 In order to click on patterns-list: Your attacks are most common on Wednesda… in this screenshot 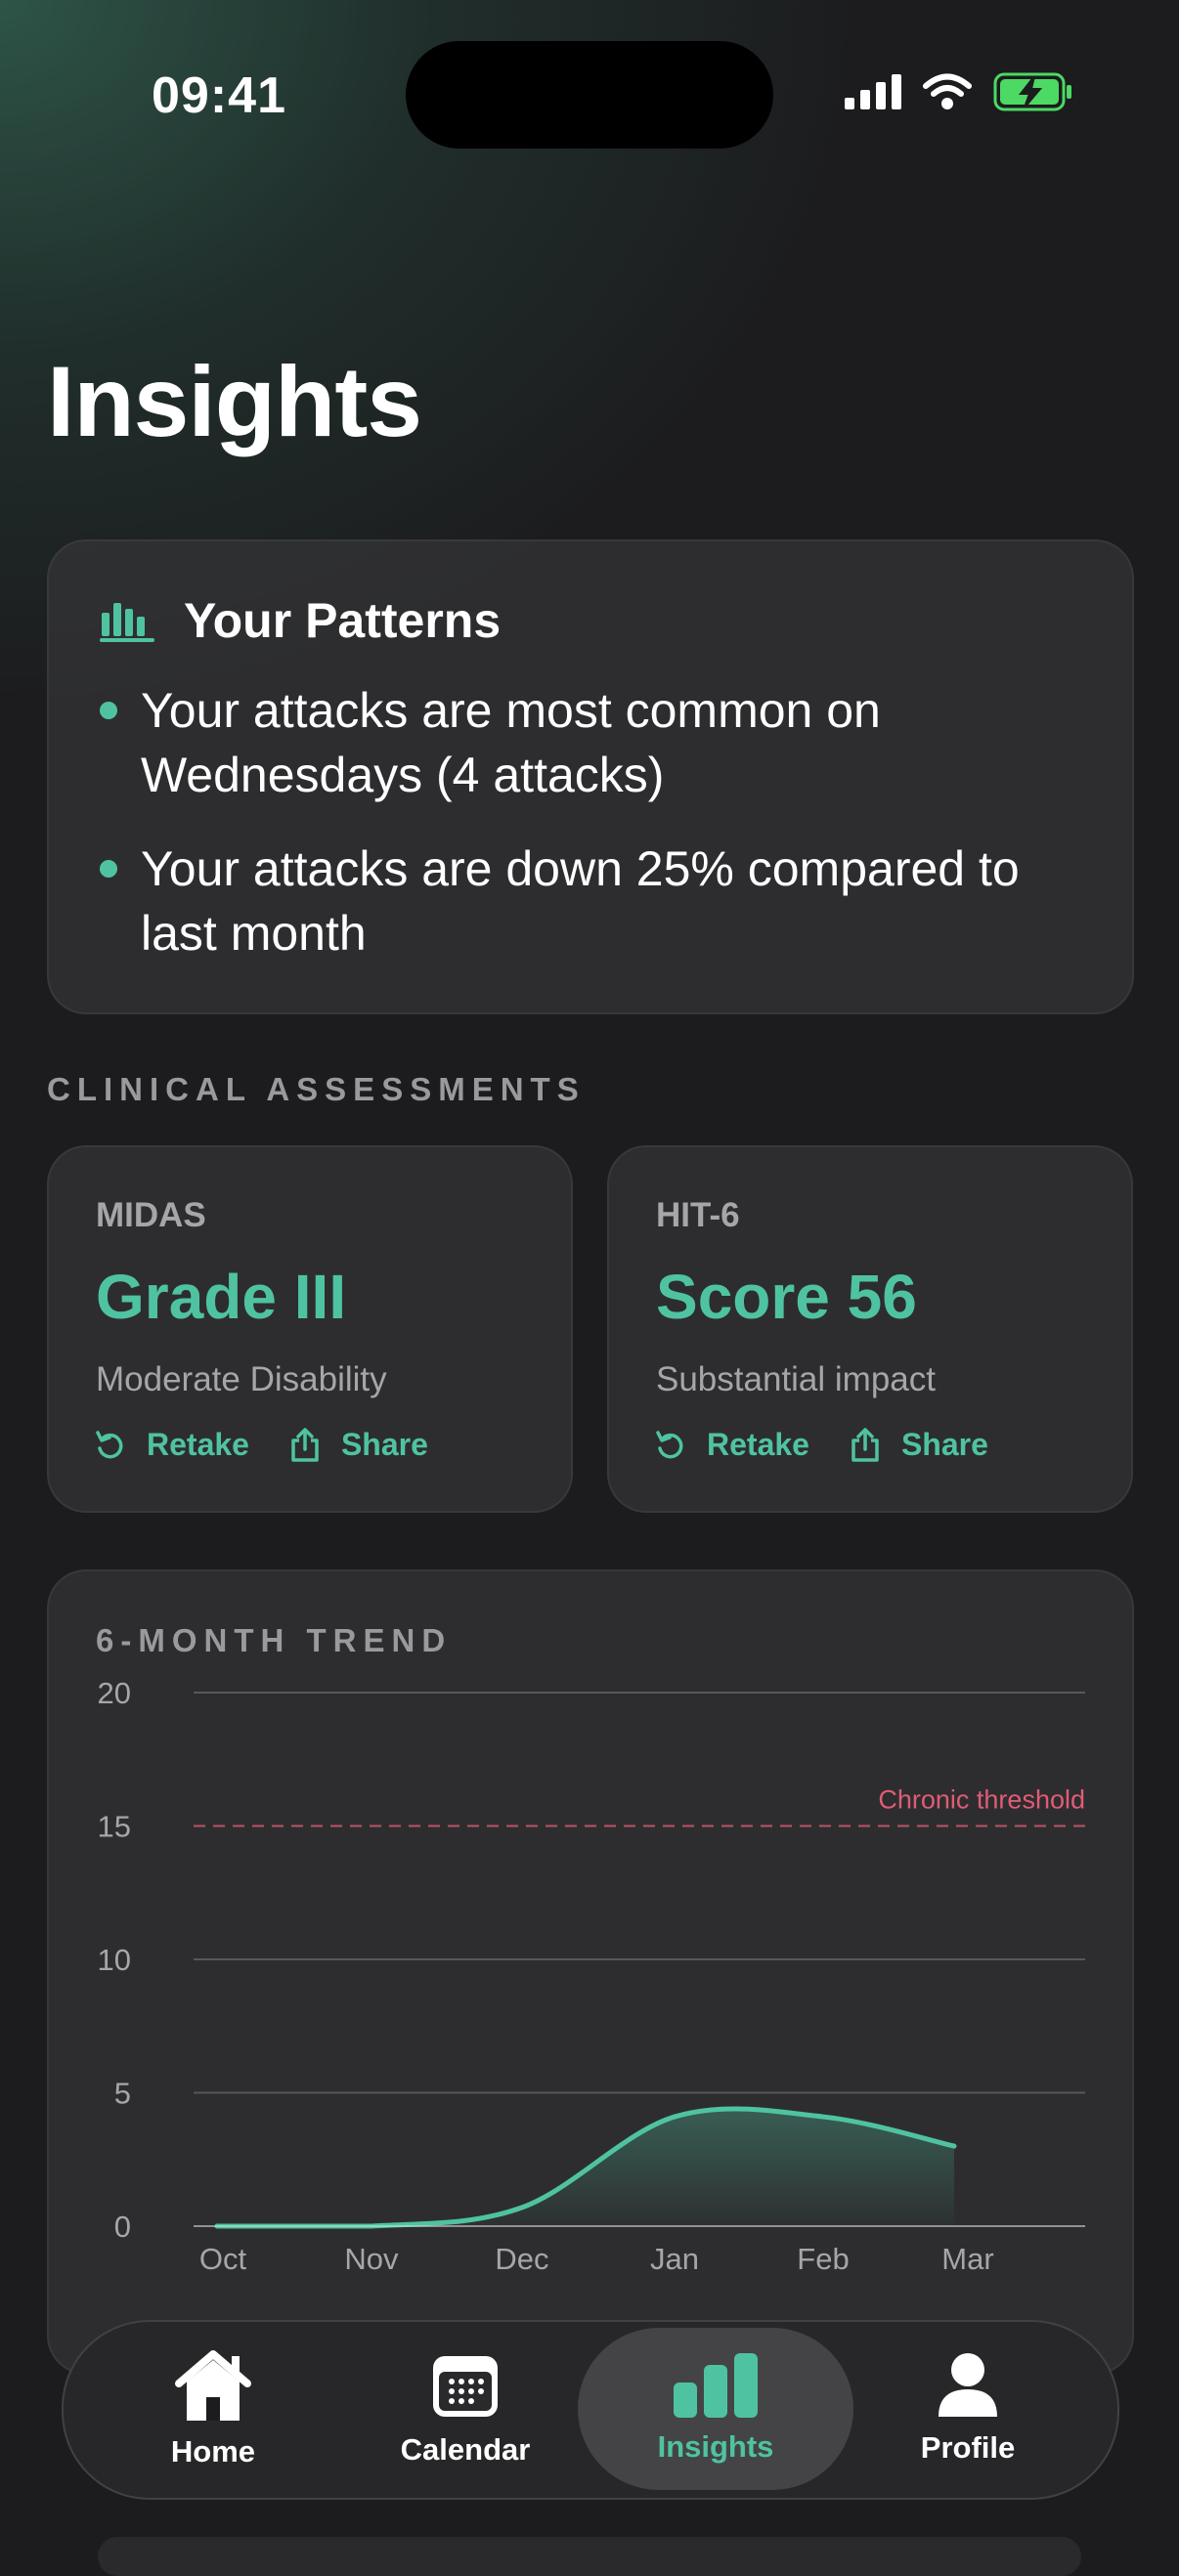, I will do `click(593, 837)`.